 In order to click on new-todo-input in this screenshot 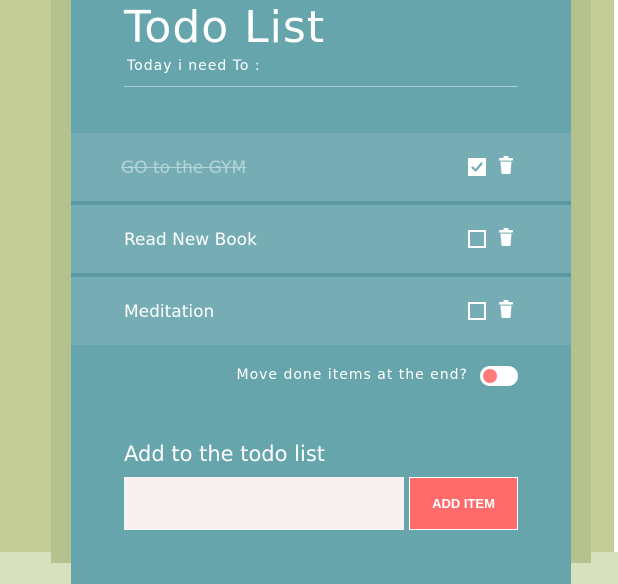, I will do `click(264, 503)`.